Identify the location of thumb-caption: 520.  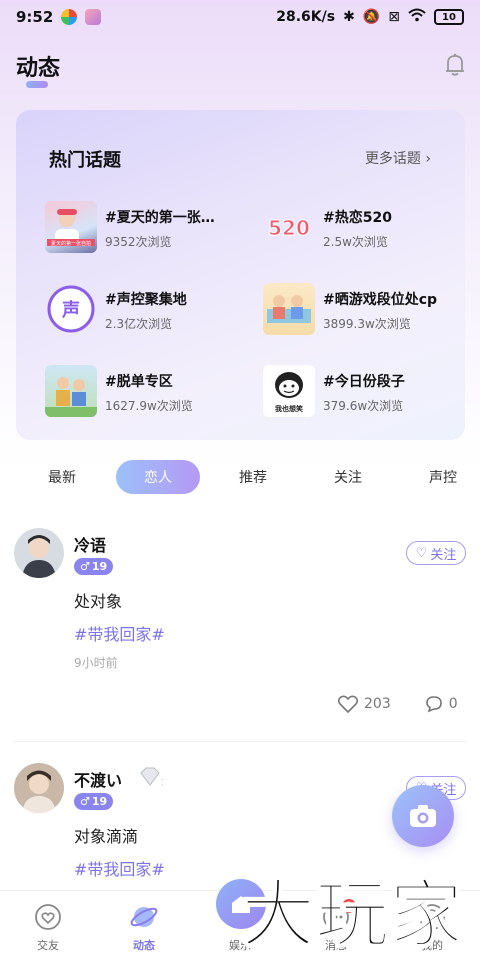
(289, 228).